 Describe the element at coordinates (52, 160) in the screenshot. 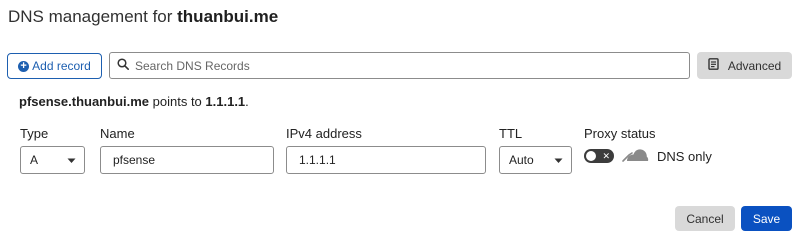

I see `type-select: A` at that location.